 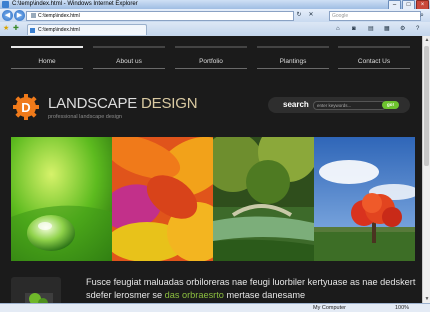 I want to click on svg-text: D, so click(x=25, y=107).